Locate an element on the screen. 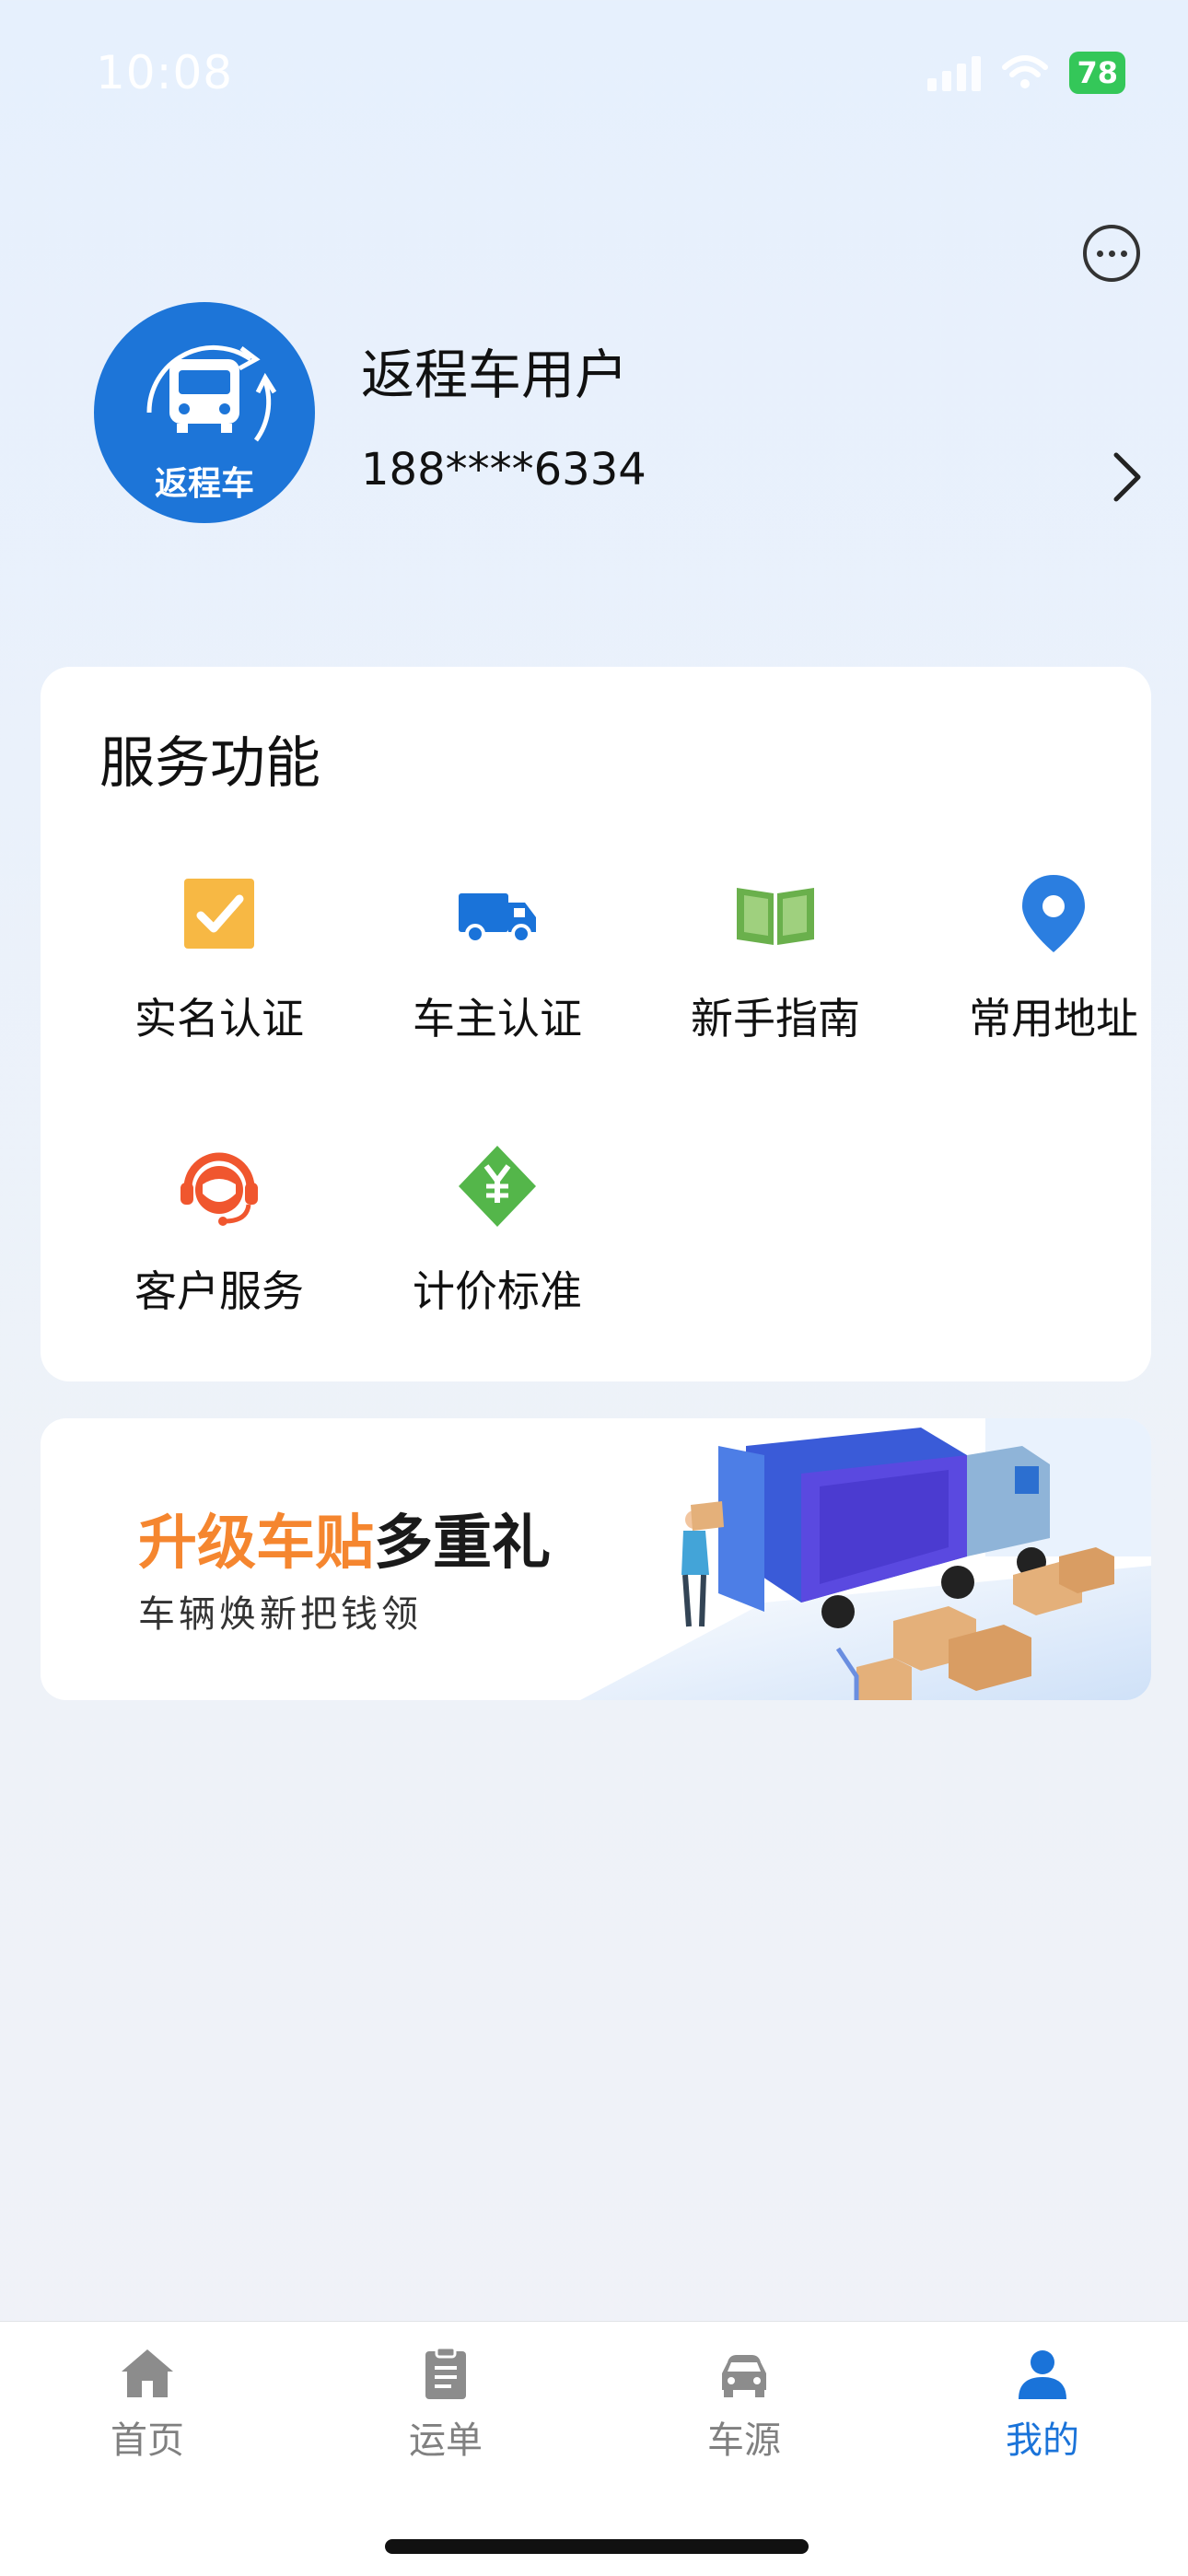 The image size is (1188, 2576). chevron-right-icon is located at coordinates (1127, 477).